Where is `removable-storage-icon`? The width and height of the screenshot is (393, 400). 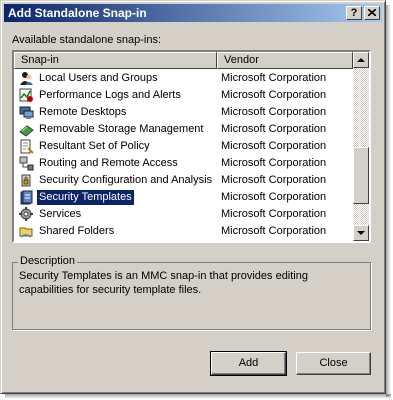
removable-storage-icon is located at coordinates (26, 131).